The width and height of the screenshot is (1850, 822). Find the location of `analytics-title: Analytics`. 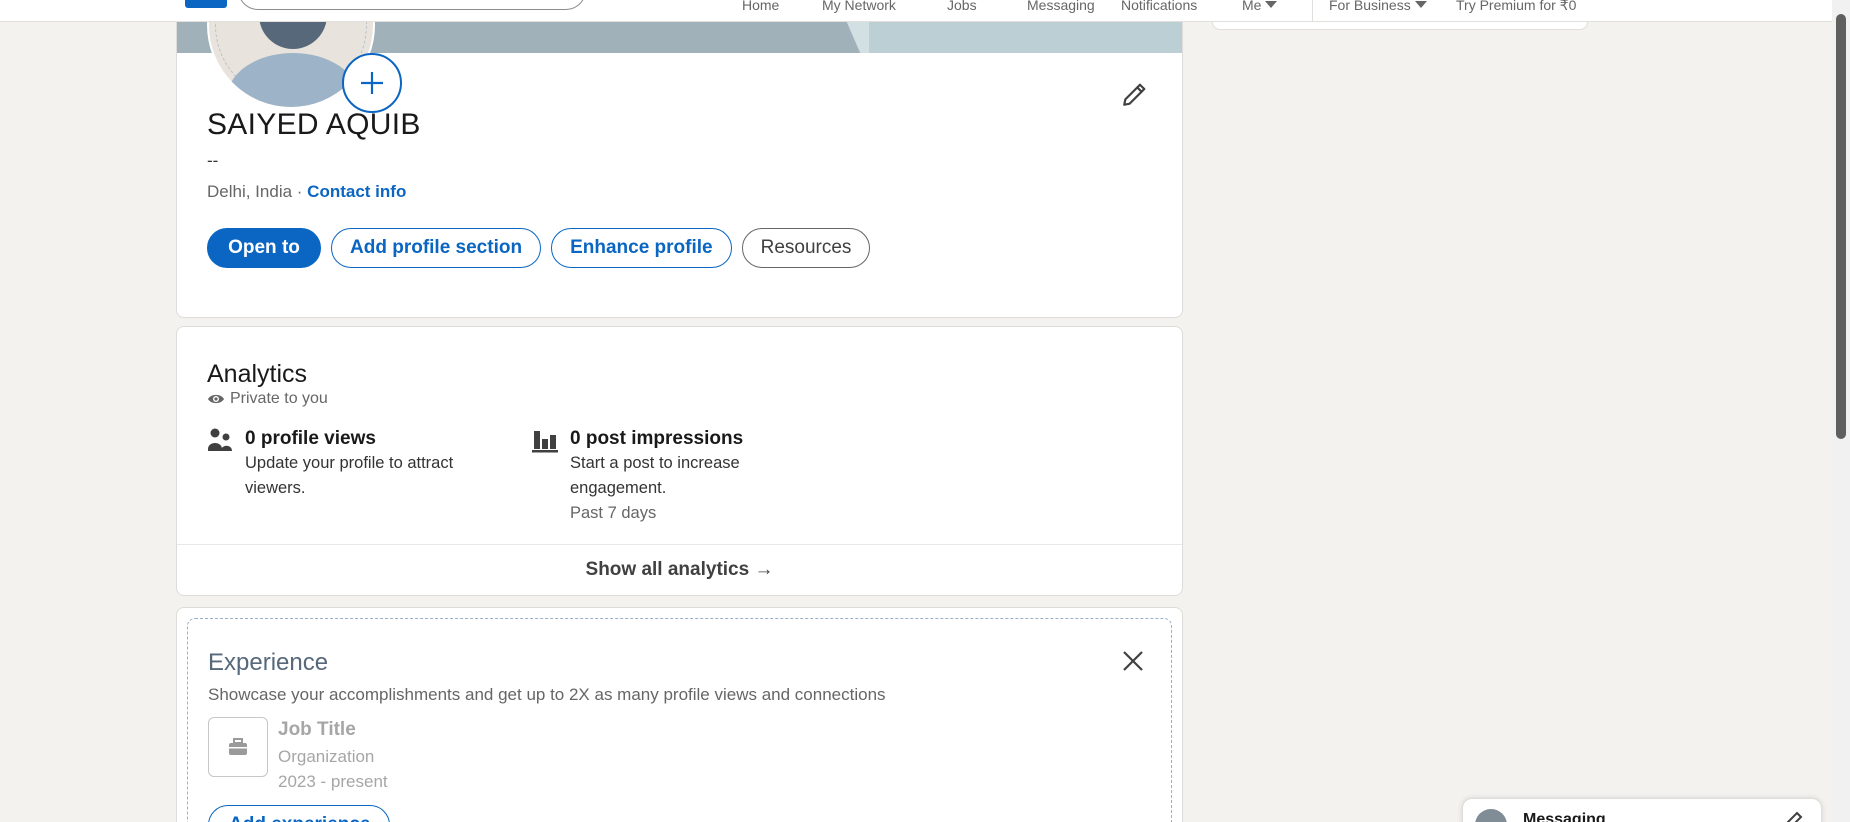

analytics-title: Analytics is located at coordinates (257, 374).